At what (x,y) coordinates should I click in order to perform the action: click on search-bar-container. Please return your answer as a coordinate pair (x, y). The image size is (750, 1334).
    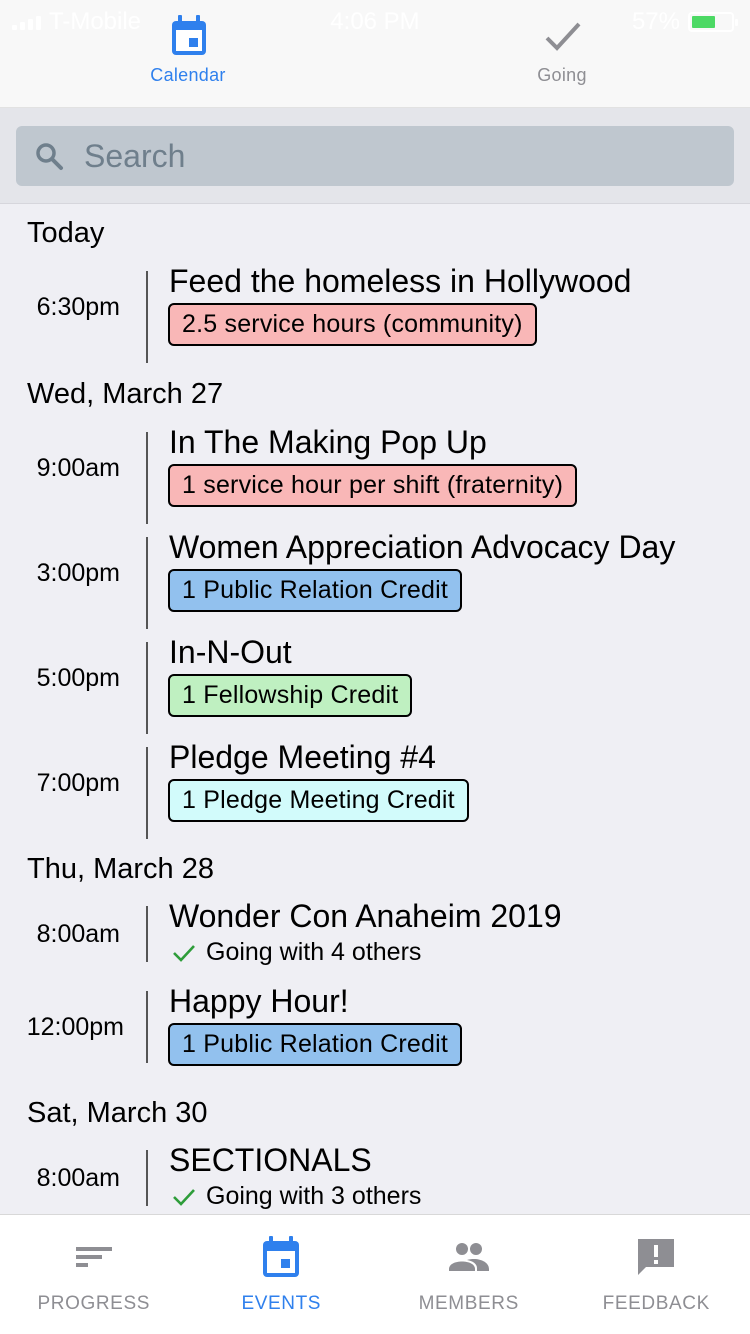
    Looking at the image, I should click on (375, 156).